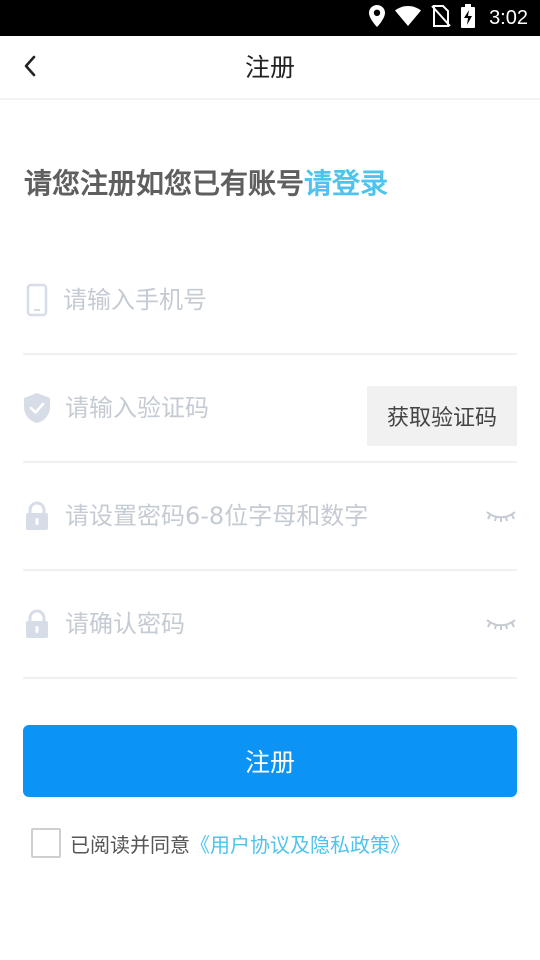 The width and height of the screenshot is (540, 960). Describe the element at coordinates (408, 18) in the screenshot. I see `wifi-icon` at that location.